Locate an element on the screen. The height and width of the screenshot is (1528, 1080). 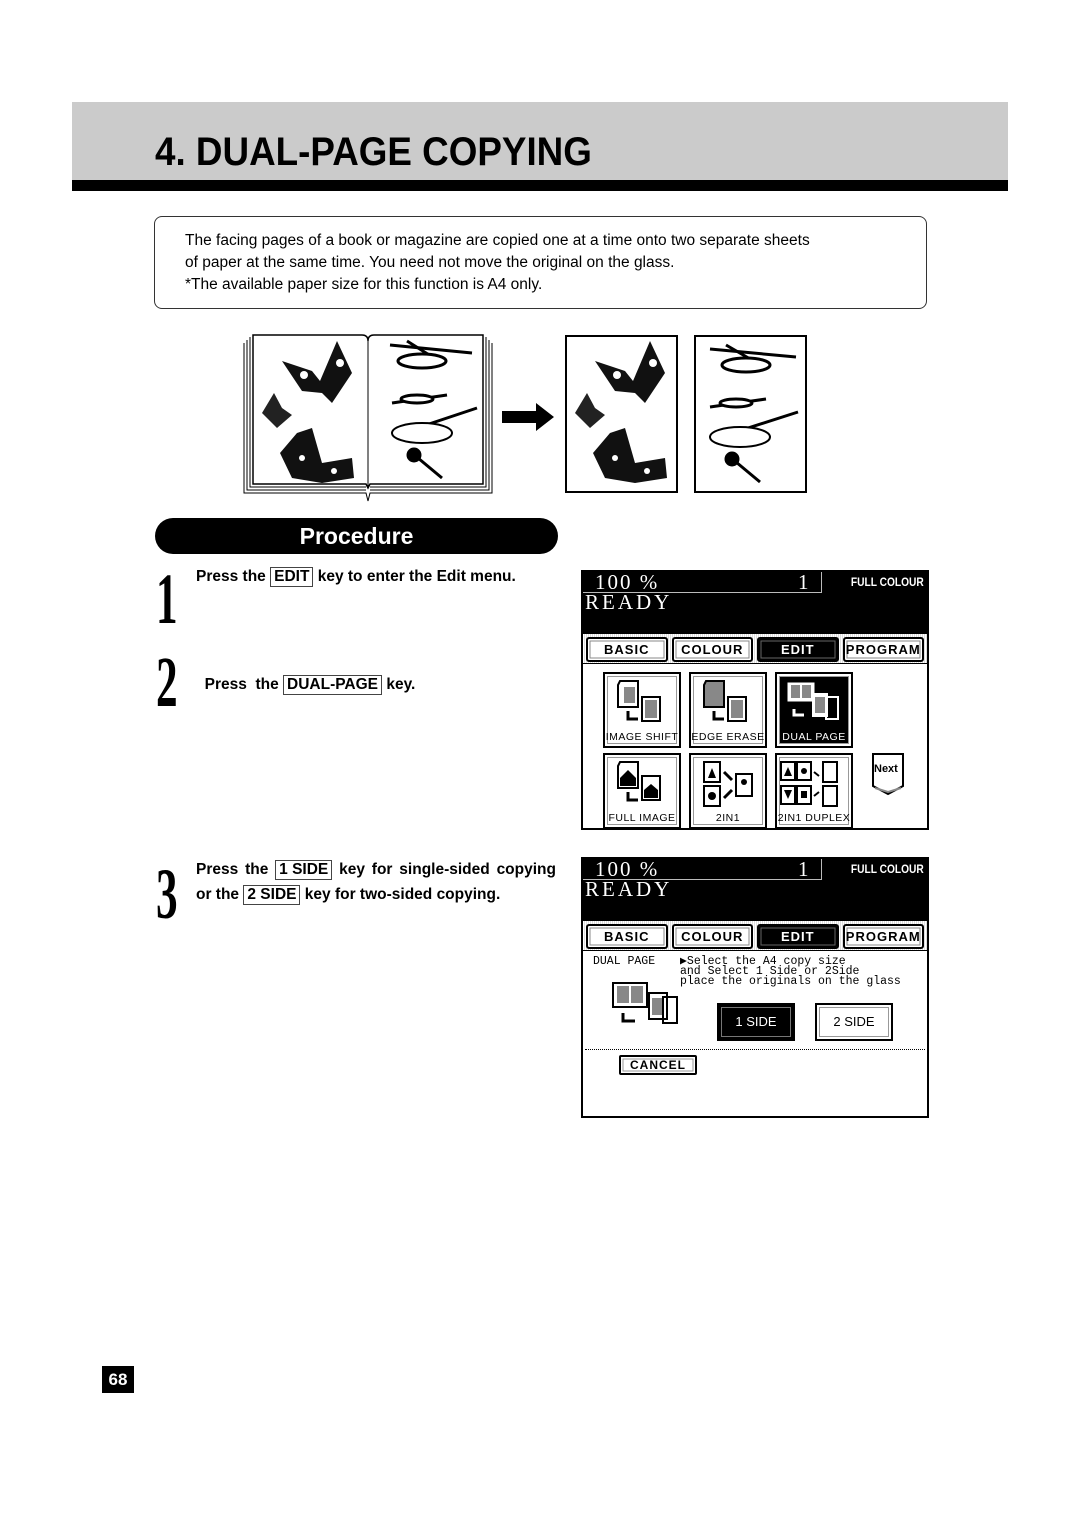
edge-erase-button: EDGE ERASE is located at coordinates (728, 710).